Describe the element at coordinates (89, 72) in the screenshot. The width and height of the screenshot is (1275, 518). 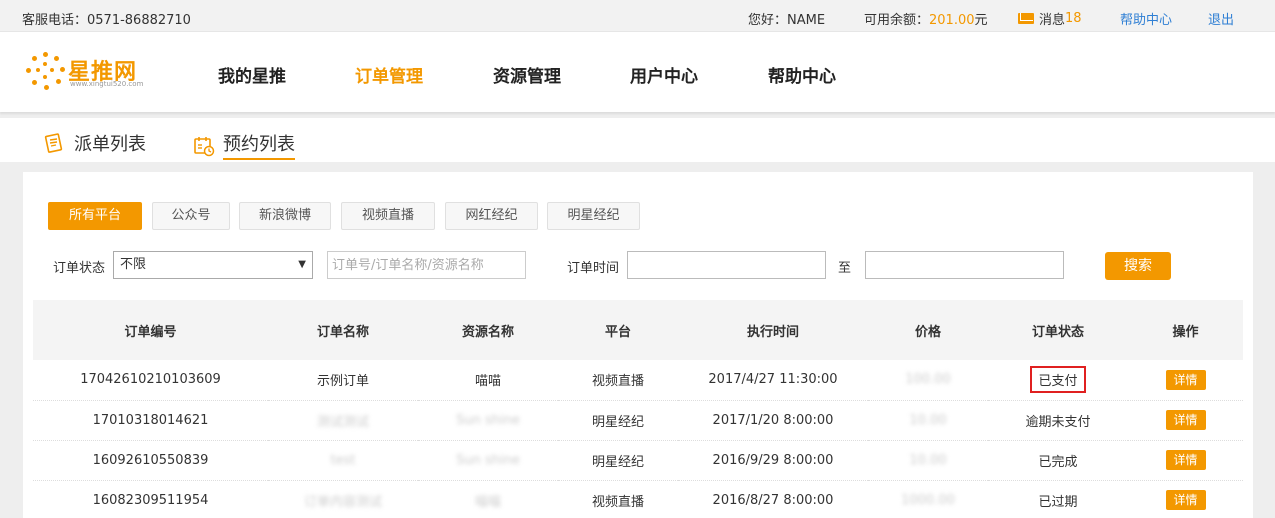
I see `site-logo: 星推网 www.xingtui520.com` at that location.